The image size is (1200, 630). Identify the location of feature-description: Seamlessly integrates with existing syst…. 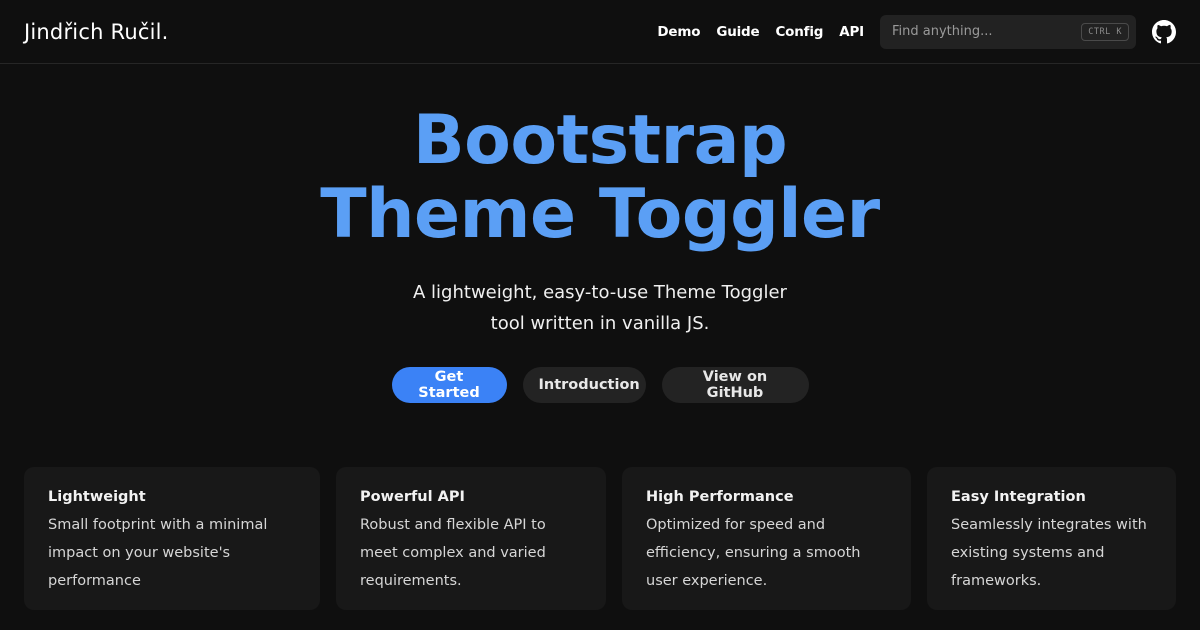
(1049, 553).